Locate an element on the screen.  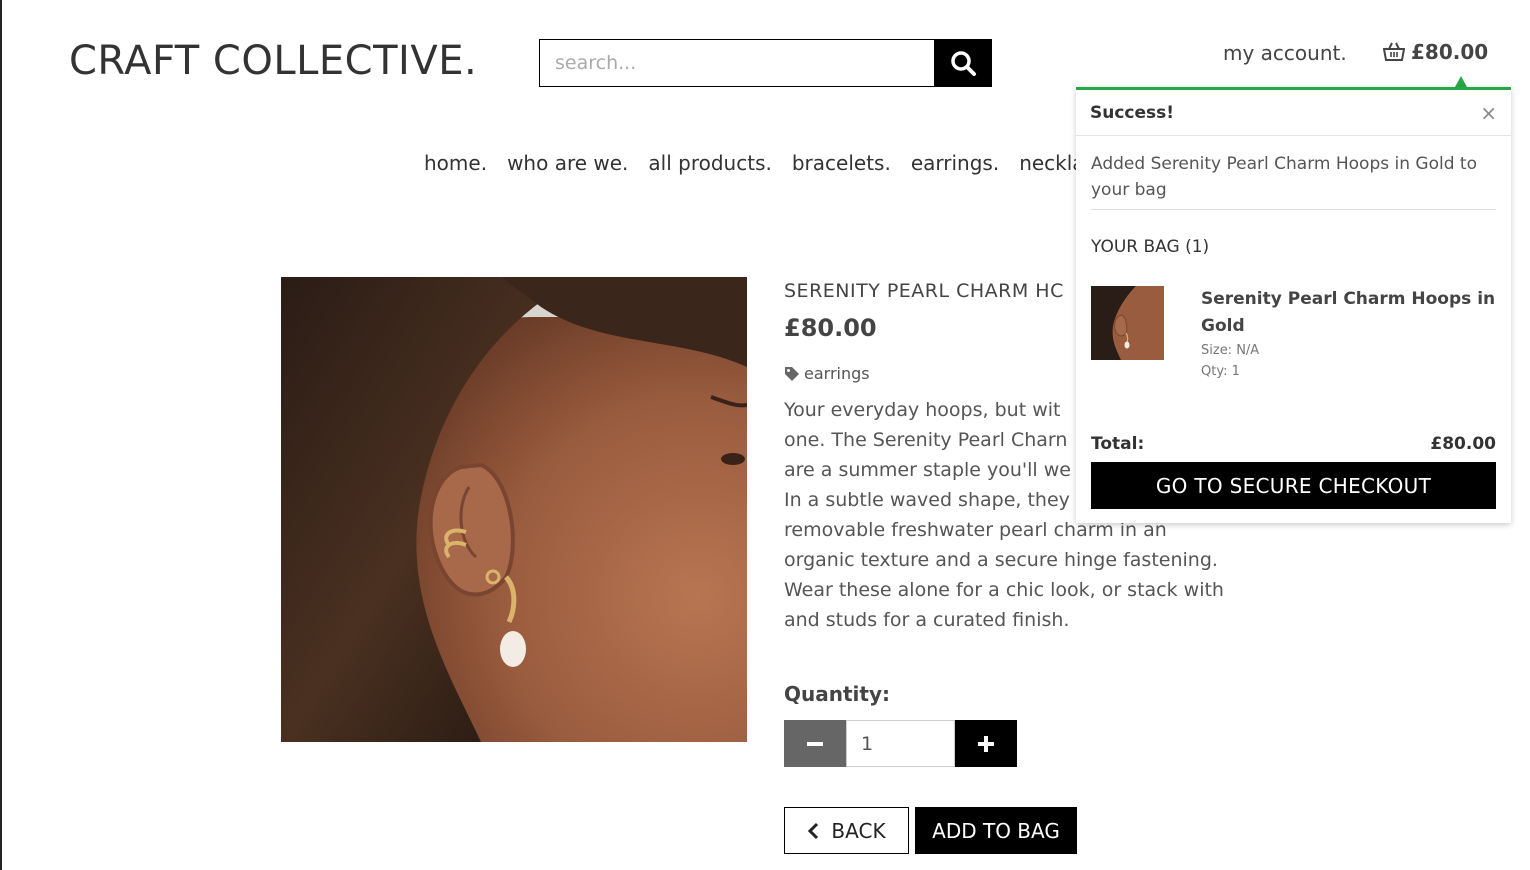
bag-heading: YOUR BAG (1) is located at coordinates (1150, 247).